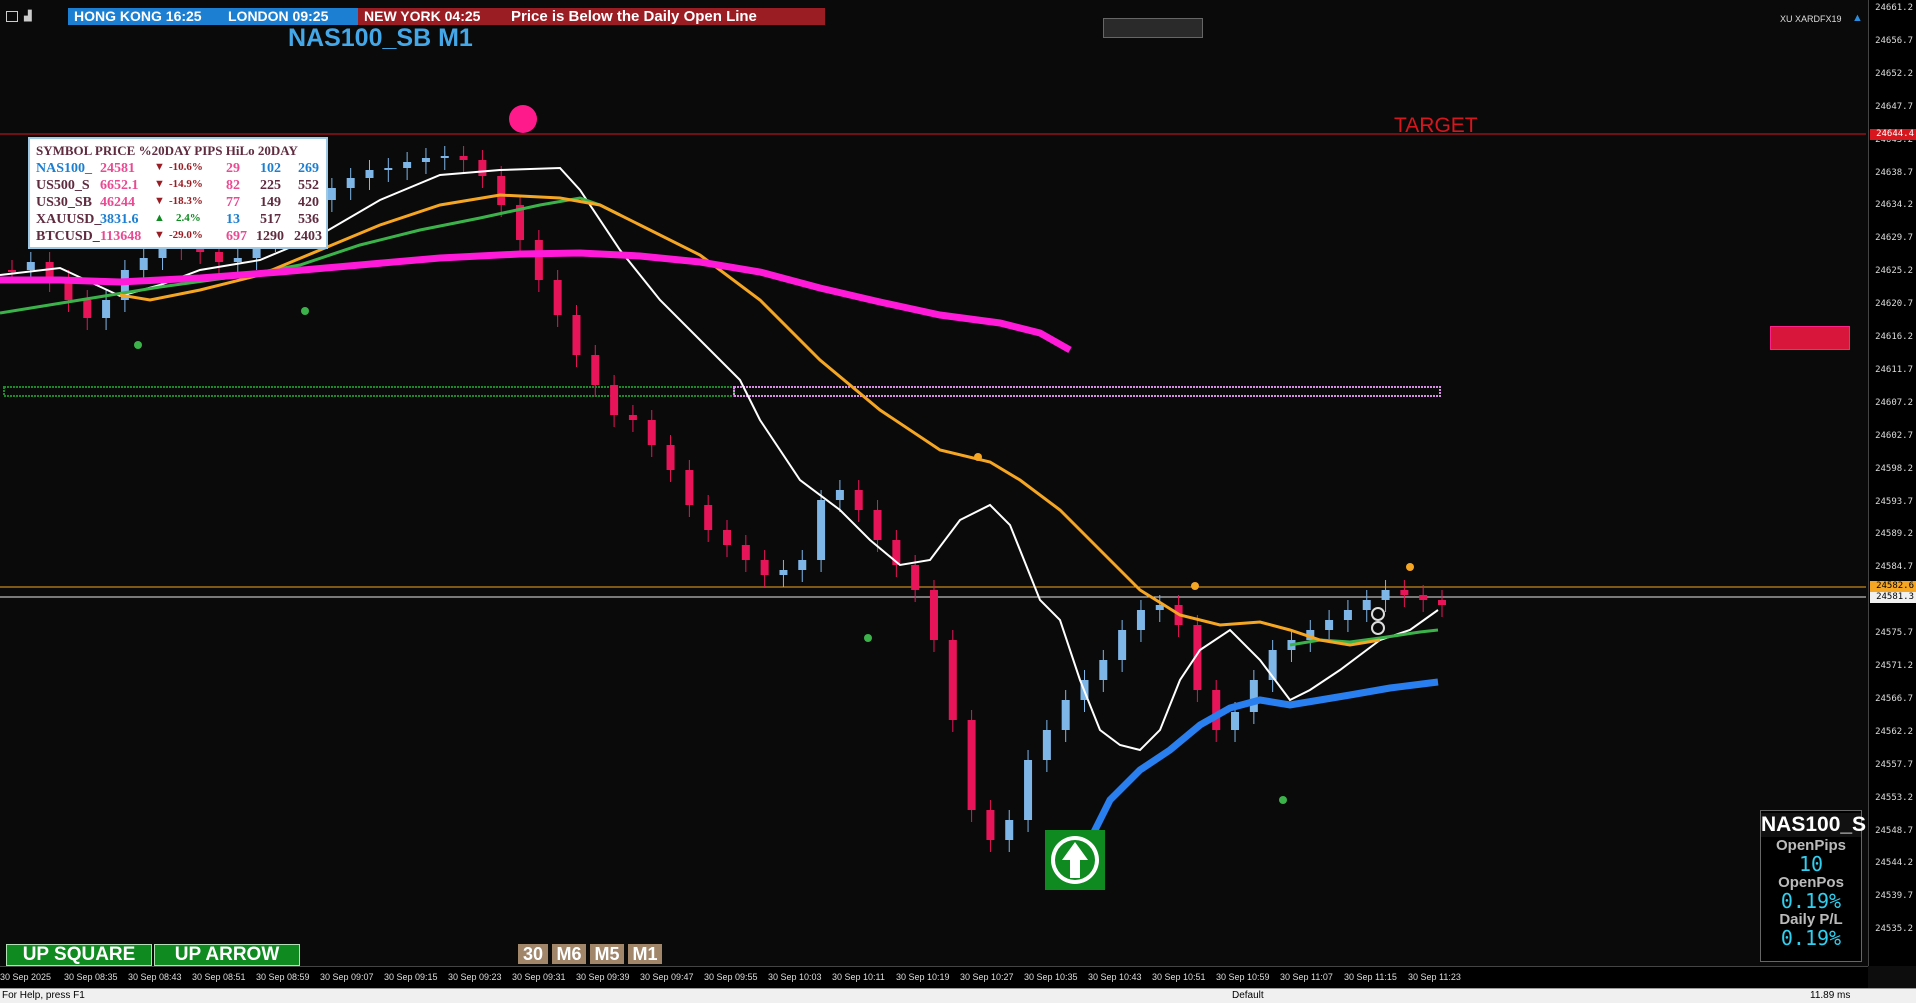 The height and width of the screenshot is (1003, 1916). Describe the element at coordinates (1894, 698) in the screenshot. I see `price-label: 24566.7` at that location.